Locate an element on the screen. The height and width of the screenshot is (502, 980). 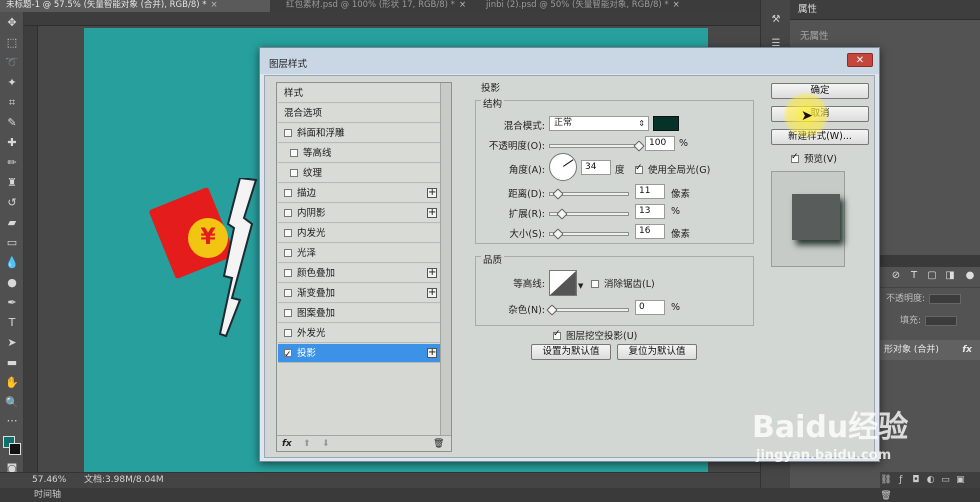
tool-presets-icon: ⚒ is located at coordinates (776, 20).